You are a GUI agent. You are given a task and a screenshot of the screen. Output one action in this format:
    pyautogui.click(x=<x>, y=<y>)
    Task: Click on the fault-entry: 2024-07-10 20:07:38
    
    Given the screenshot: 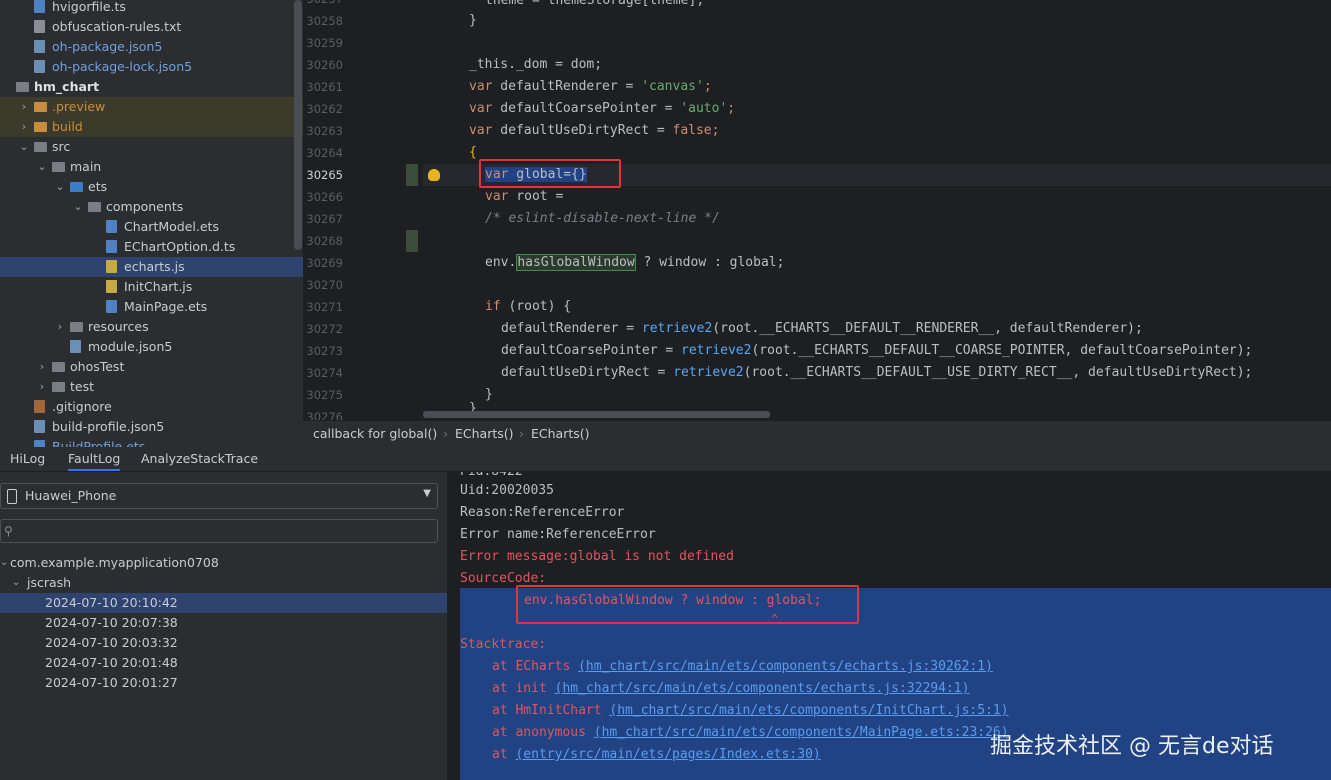 What is the action you would take?
    pyautogui.click(x=223, y=623)
    